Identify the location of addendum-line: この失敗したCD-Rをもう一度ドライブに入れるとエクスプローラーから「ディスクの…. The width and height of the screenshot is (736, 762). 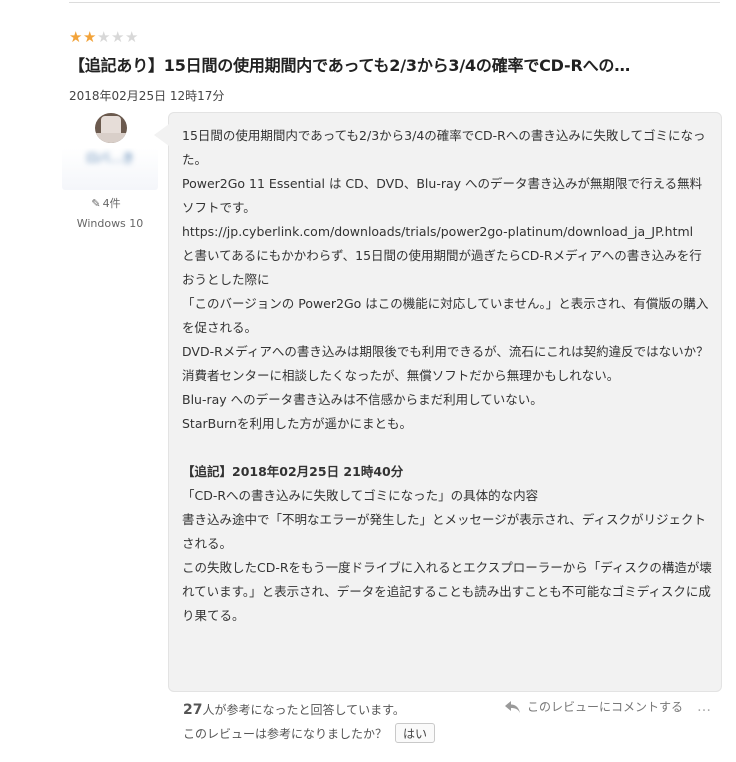
(447, 591).